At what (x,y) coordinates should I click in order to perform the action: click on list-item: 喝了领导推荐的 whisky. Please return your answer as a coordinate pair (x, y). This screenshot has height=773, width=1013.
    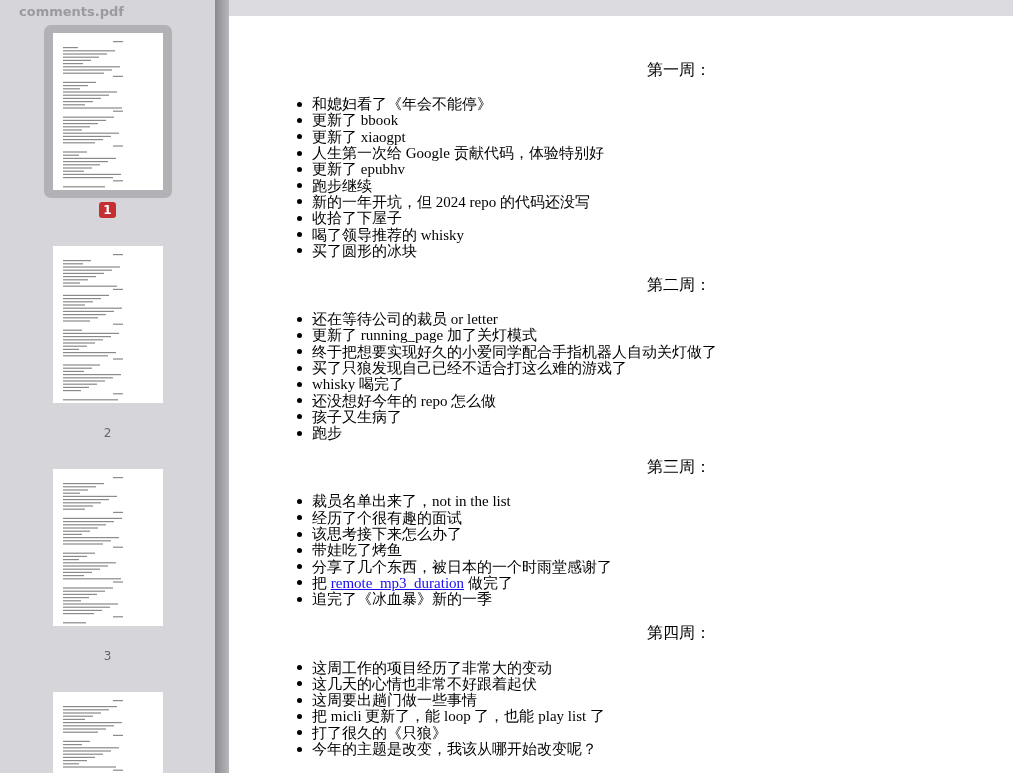
    Looking at the image, I should click on (388, 234).